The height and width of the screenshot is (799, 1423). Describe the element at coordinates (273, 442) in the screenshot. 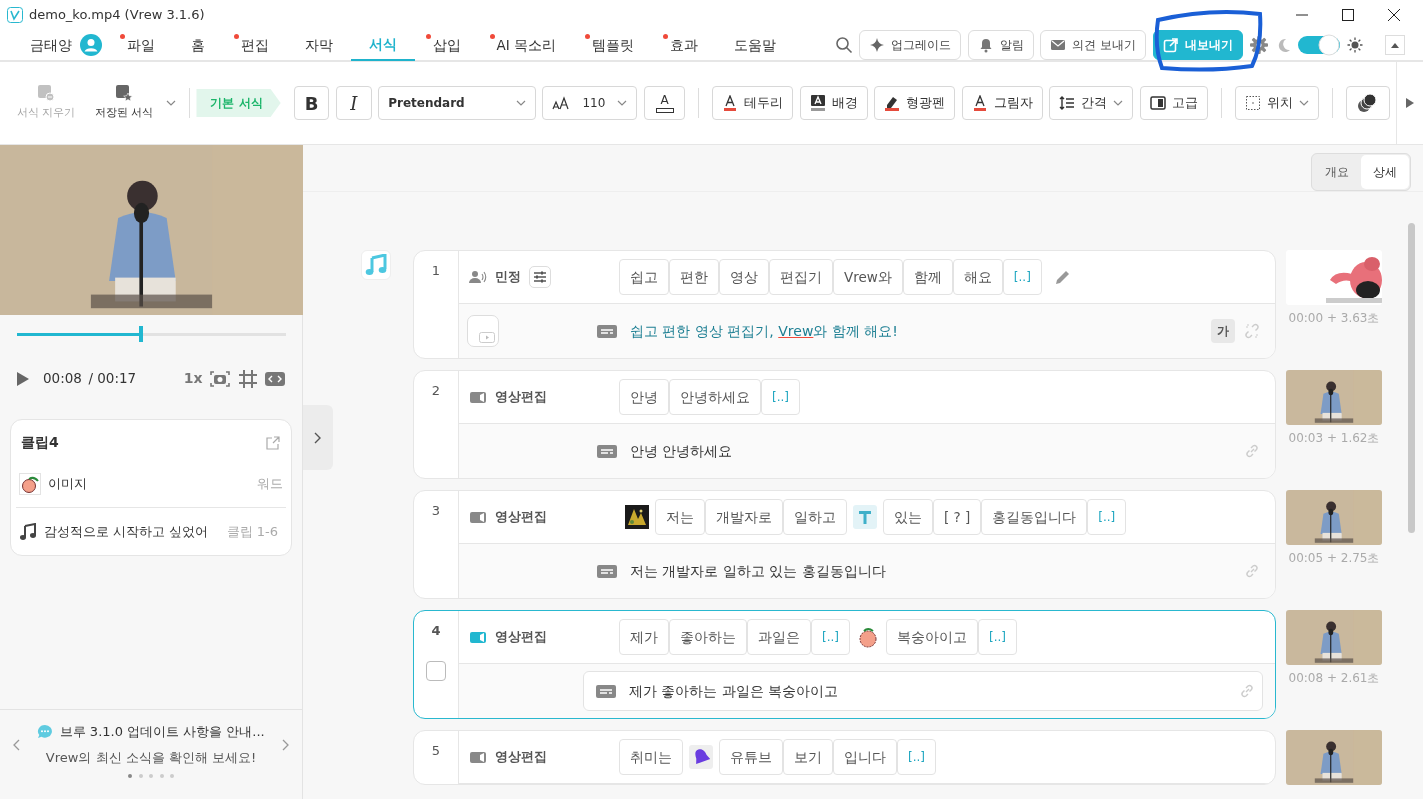

I see `external-link-icon` at that location.